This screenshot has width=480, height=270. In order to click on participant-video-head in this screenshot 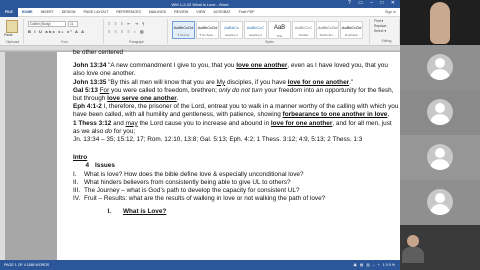, I will do `click(413, 241)`.